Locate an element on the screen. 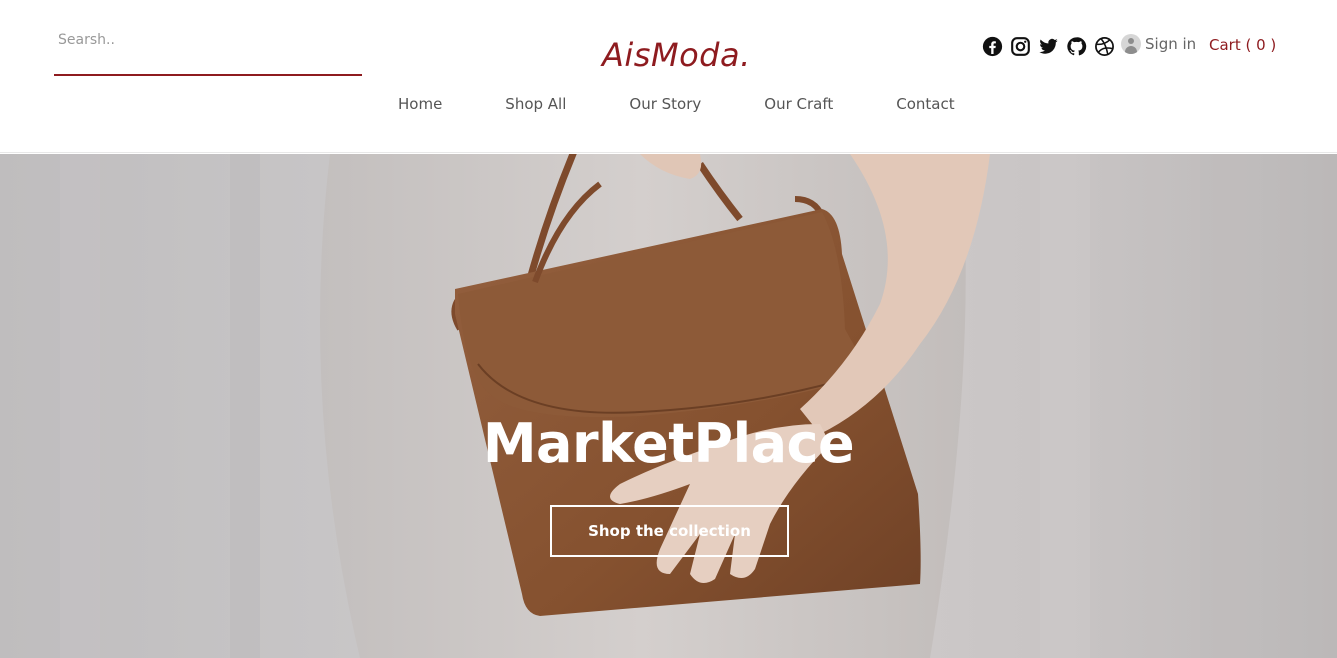  search-field is located at coordinates (208, 51).